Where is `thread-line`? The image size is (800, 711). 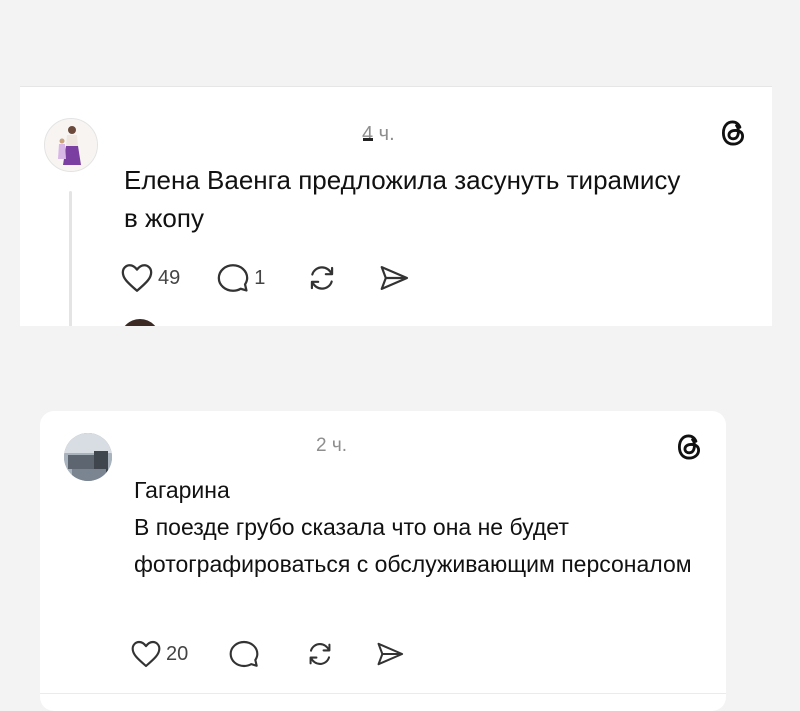
thread-line is located at coordinates (70, 258).